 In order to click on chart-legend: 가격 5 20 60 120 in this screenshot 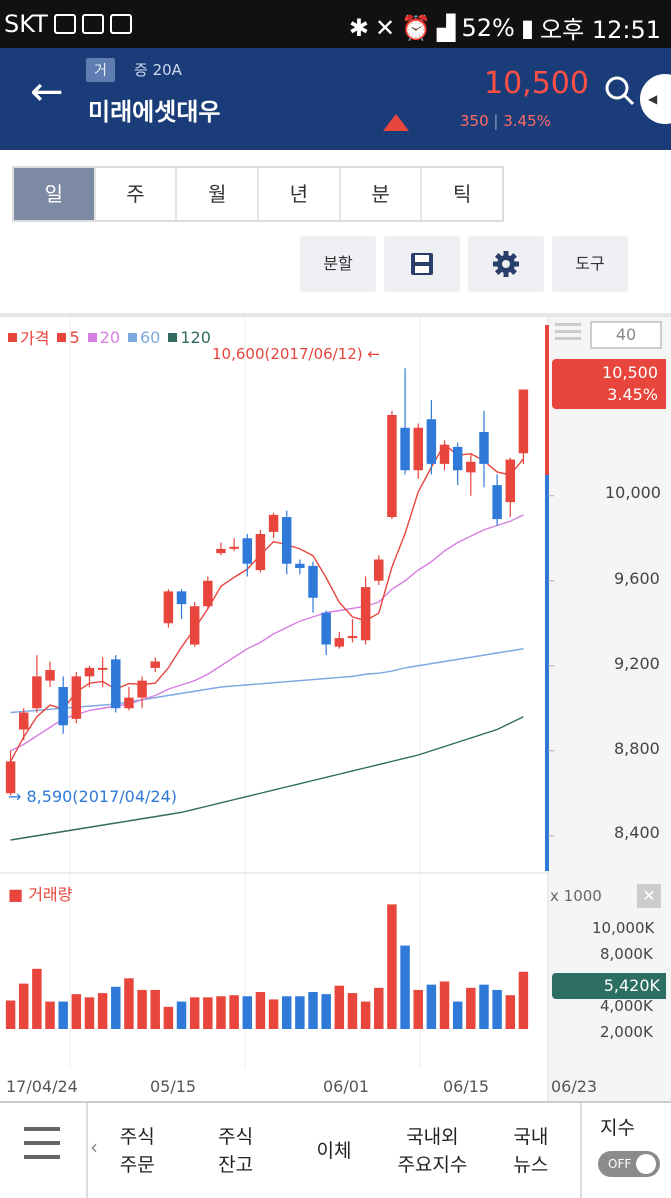, I will do `click(109, 337)`.